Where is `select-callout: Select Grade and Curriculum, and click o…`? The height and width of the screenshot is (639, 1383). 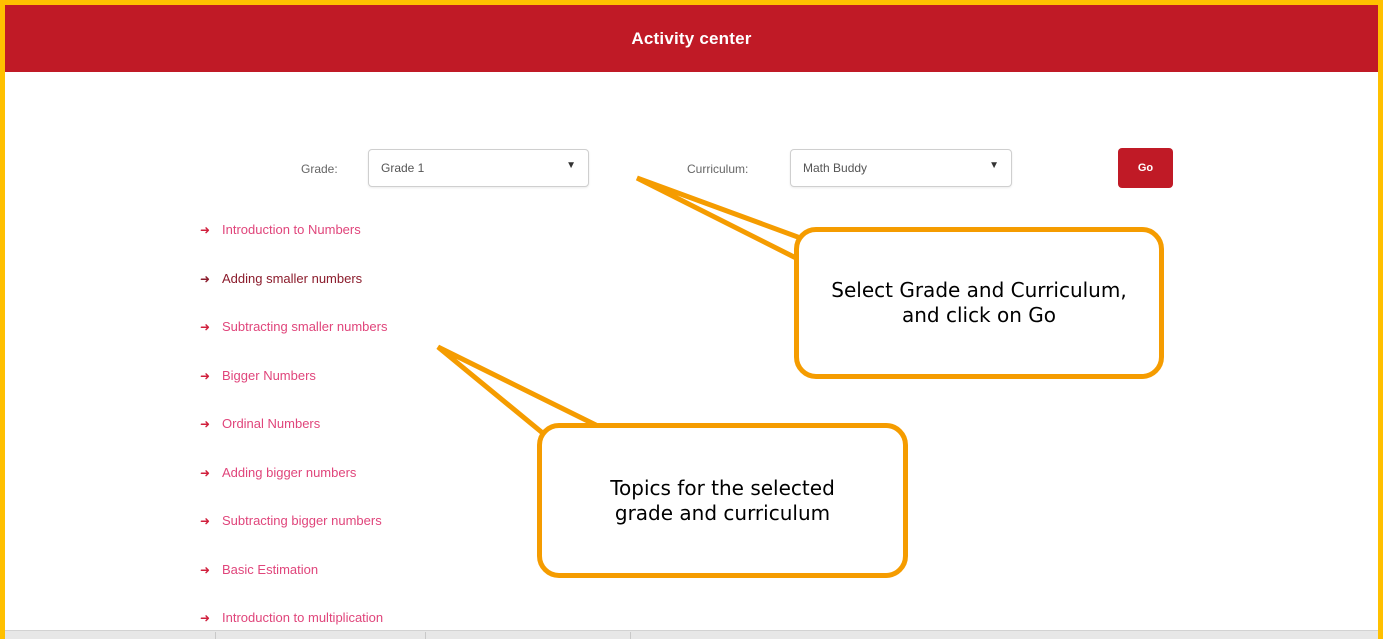
select-callout: Select Grade and Curriculum, and click o… is located at coordinates (979, 303).